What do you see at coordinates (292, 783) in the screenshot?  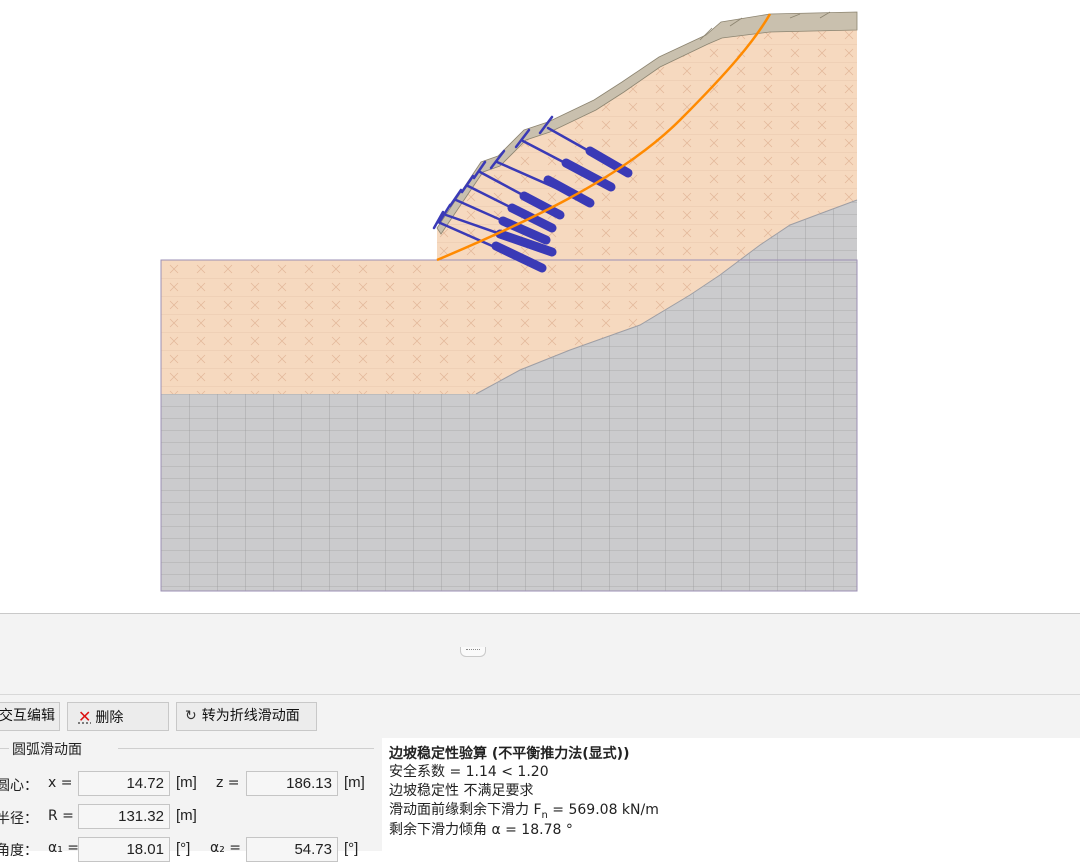 I see `center-z-input: 186.13` at bounding box center [292, 783].